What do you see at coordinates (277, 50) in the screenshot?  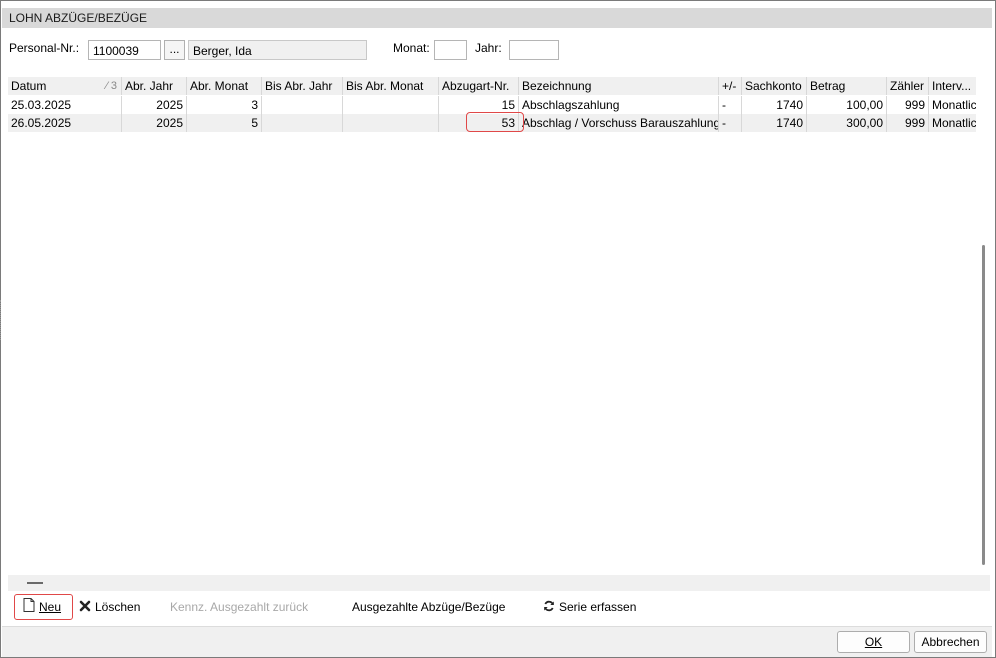 I see `employee-name-field: Berger, Ida` at bounding box center [277, 50].